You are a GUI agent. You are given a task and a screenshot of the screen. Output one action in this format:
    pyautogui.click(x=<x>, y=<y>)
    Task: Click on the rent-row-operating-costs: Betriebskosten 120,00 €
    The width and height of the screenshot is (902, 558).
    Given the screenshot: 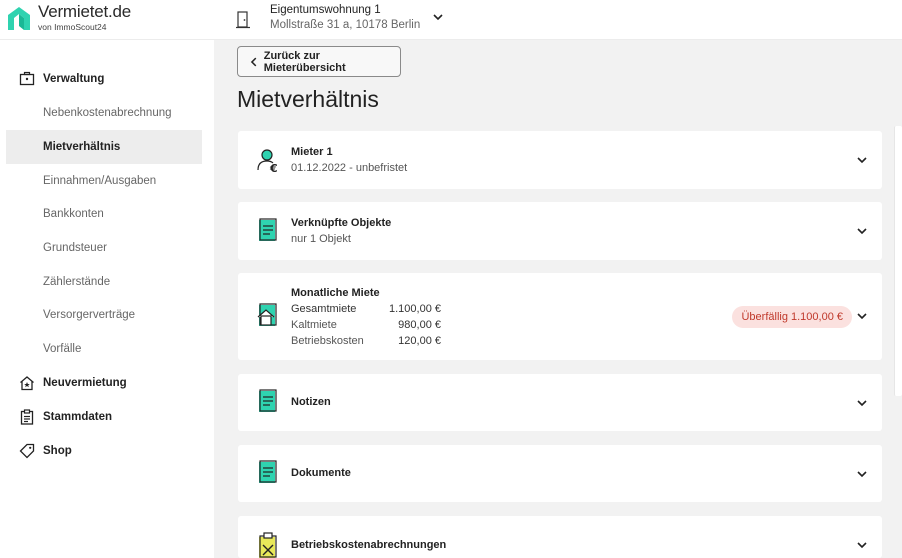 What is the action you would take?
    pyautogui.click(x=366, y=341)
    